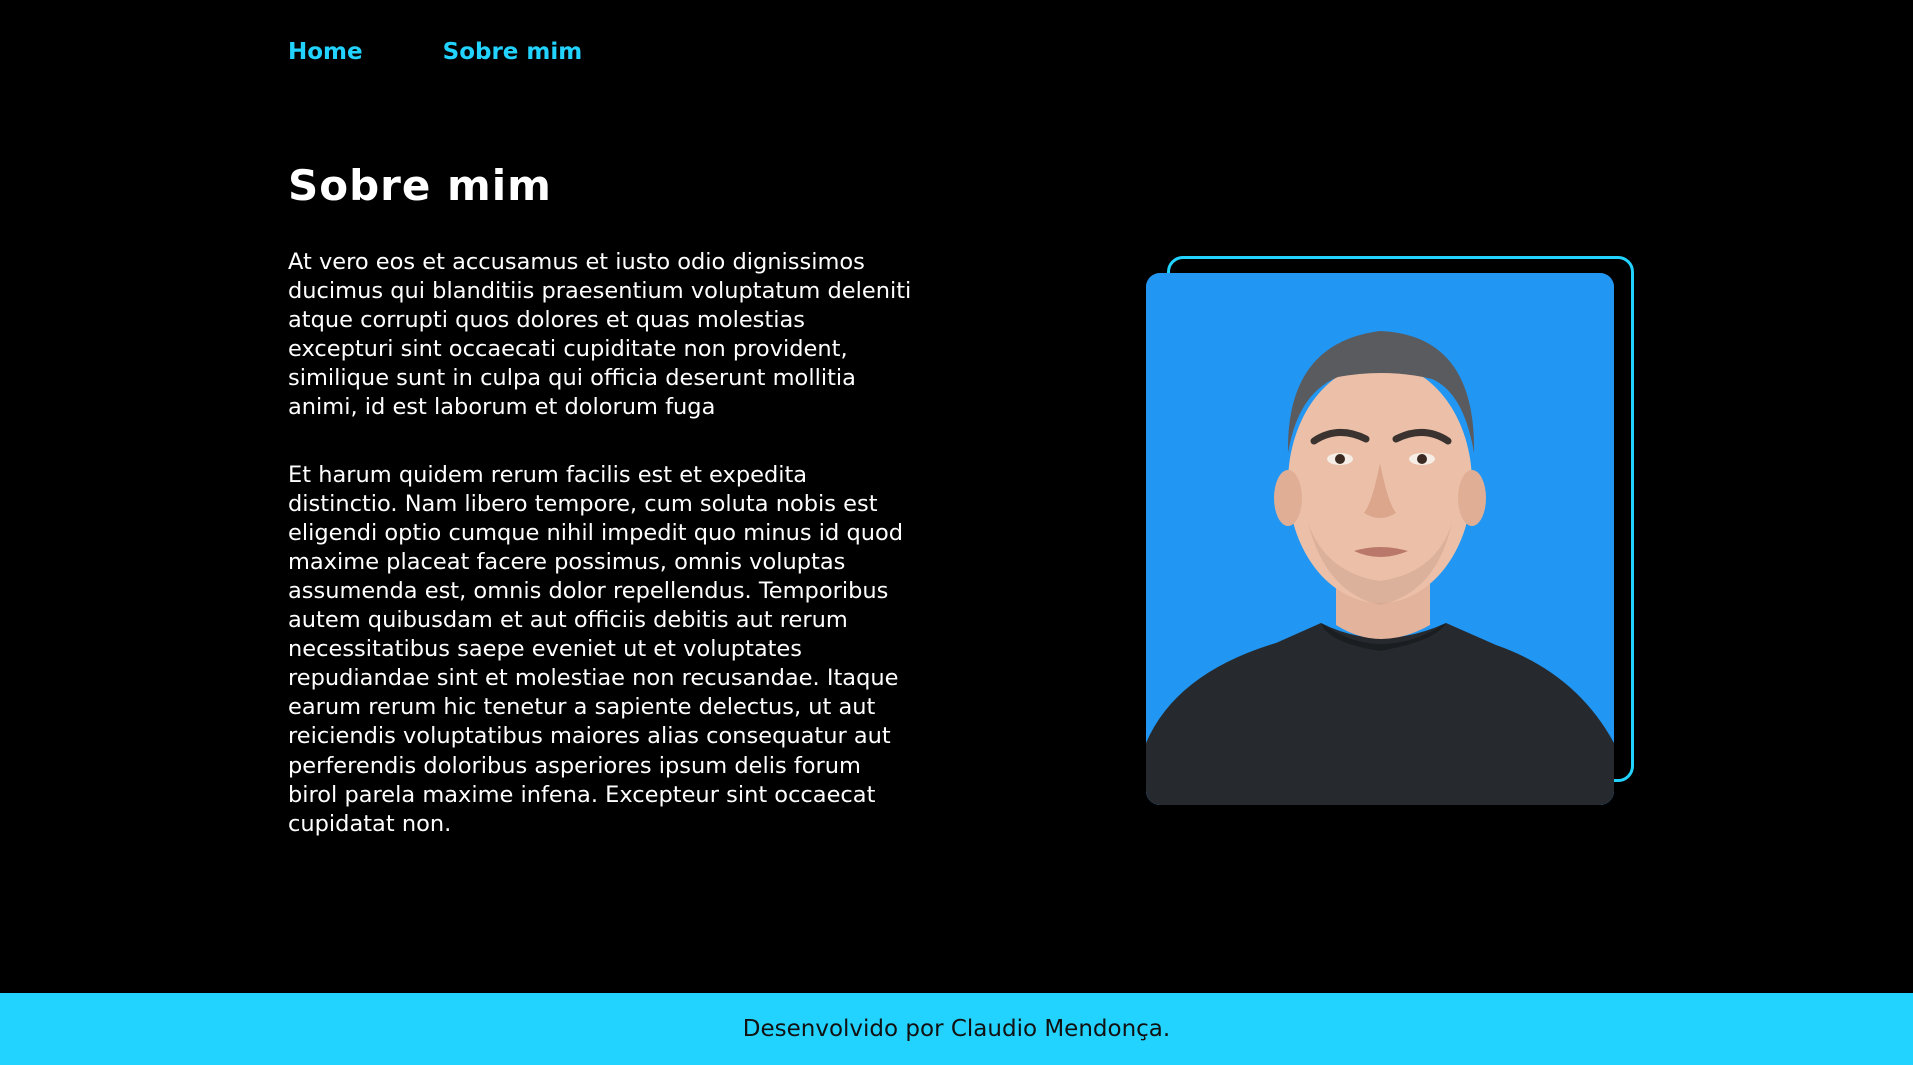  I want to click on nav-about-link: Sobre mim, so click(513, 52).